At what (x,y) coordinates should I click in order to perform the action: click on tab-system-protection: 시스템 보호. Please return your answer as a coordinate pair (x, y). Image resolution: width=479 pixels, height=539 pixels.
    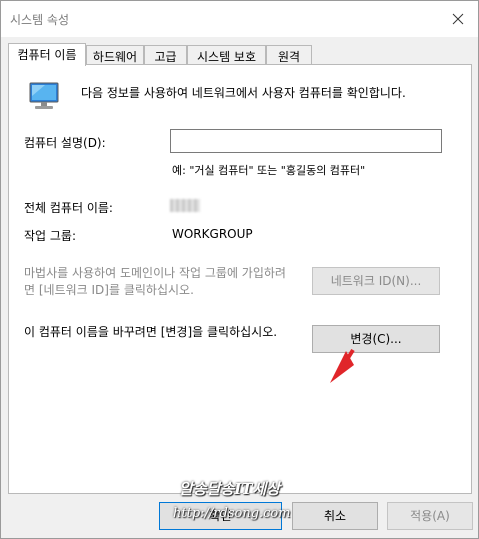
    Looking at the image, I should click on (226, 55).